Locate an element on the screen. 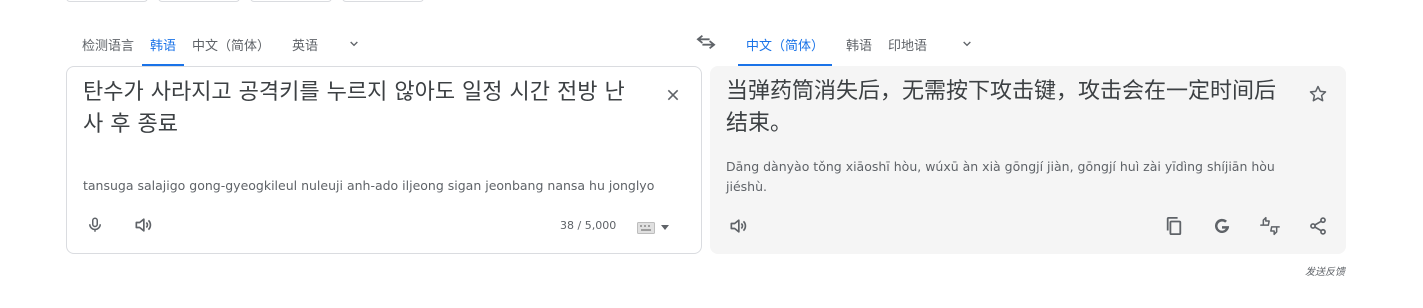 This screenshot has width=1423, height=308. rate-translation-button is located at coordinates (1270, 226).